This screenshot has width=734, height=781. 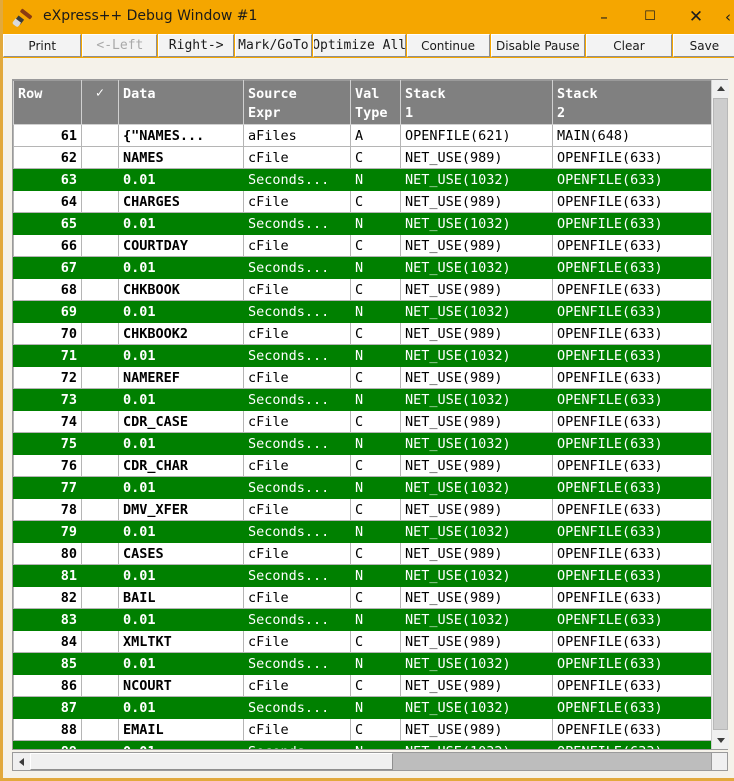 I want to click on grid-header-row: Row, so click(x=47, y=102).